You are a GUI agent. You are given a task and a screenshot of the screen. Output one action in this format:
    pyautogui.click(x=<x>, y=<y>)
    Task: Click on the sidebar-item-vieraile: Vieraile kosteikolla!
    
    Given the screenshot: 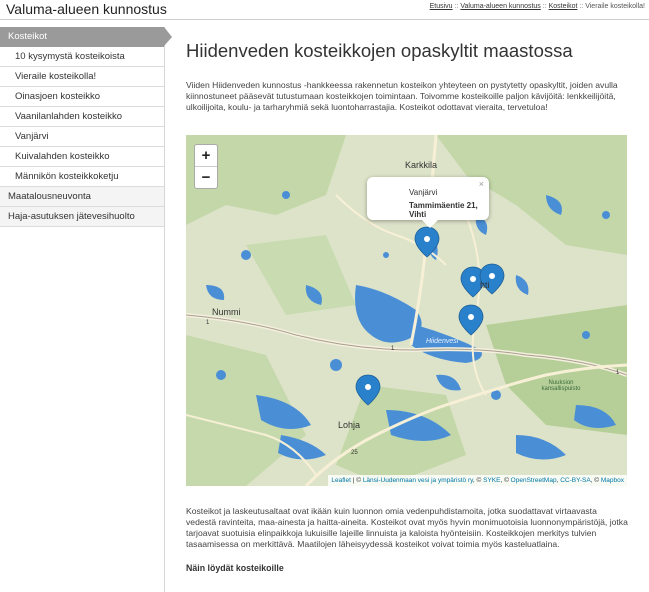 What is the action you would take?
    pyautogui.click(x=82, y=77)
    